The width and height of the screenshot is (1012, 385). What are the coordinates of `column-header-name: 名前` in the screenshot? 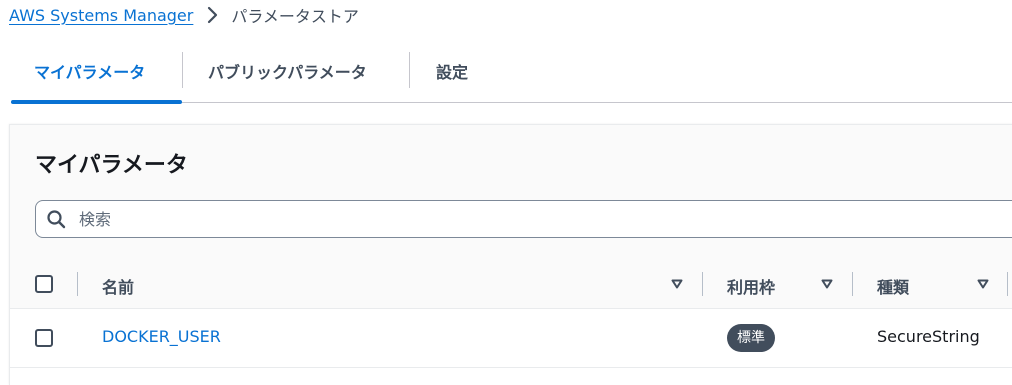 It's located at (118, 286).